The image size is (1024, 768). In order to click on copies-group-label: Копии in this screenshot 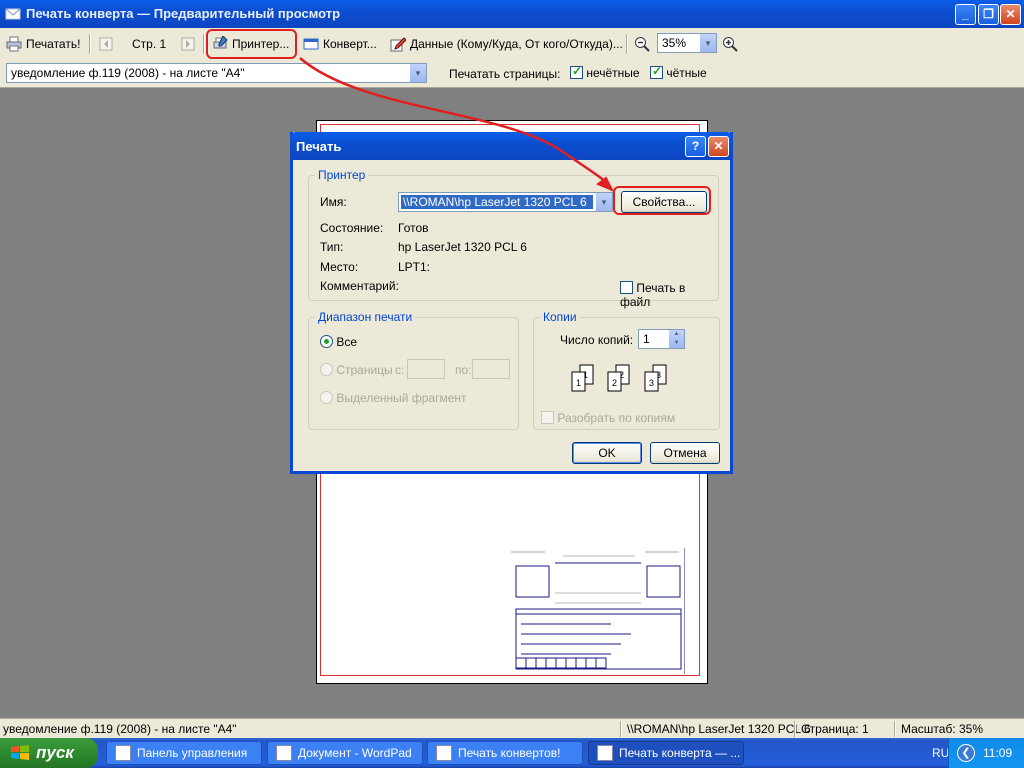, I will do `click(560, 317)`.